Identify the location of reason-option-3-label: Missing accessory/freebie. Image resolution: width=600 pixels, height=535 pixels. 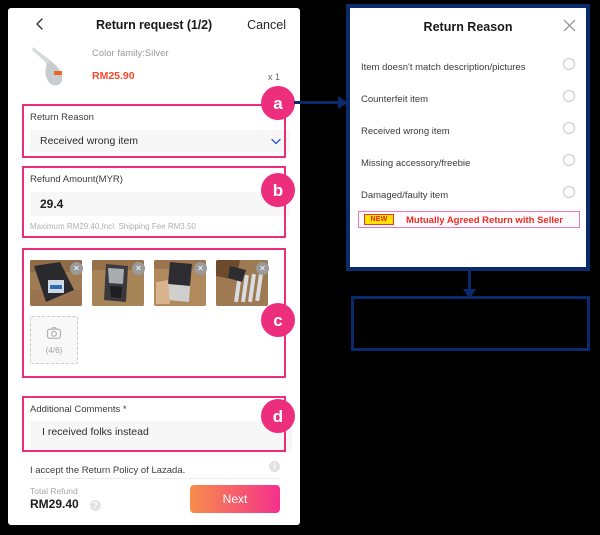
(416, 163).